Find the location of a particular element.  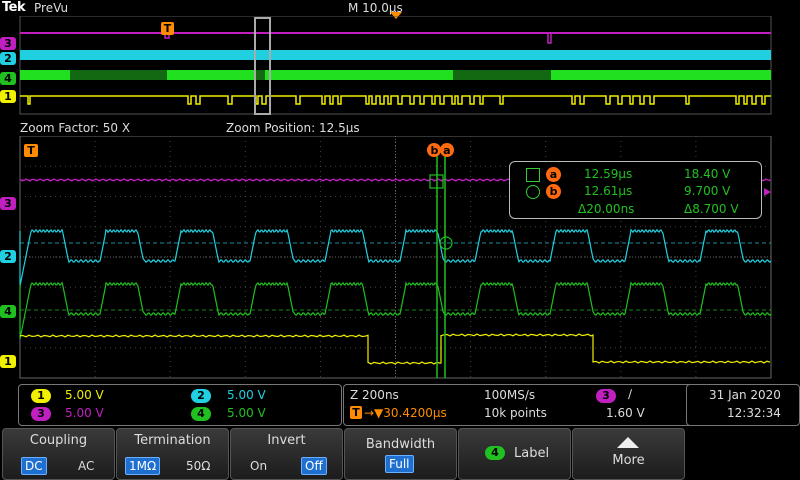

sample-rate: 100MS/s is located at coordinates (510, 395).